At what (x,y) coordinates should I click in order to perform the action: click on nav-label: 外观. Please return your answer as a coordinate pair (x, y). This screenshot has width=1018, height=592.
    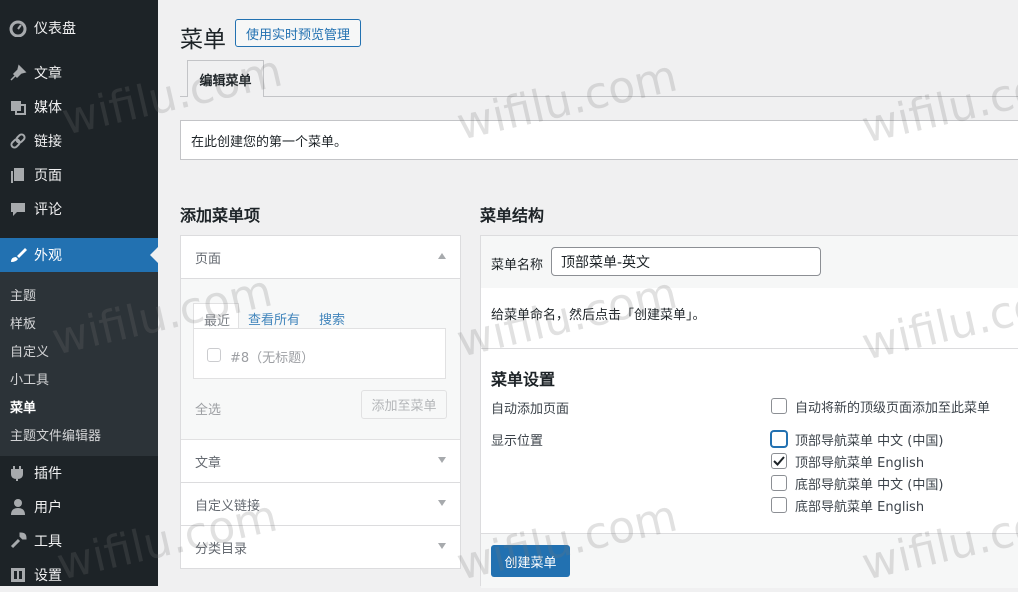
    Looking at the image, I should click on (48, 256).